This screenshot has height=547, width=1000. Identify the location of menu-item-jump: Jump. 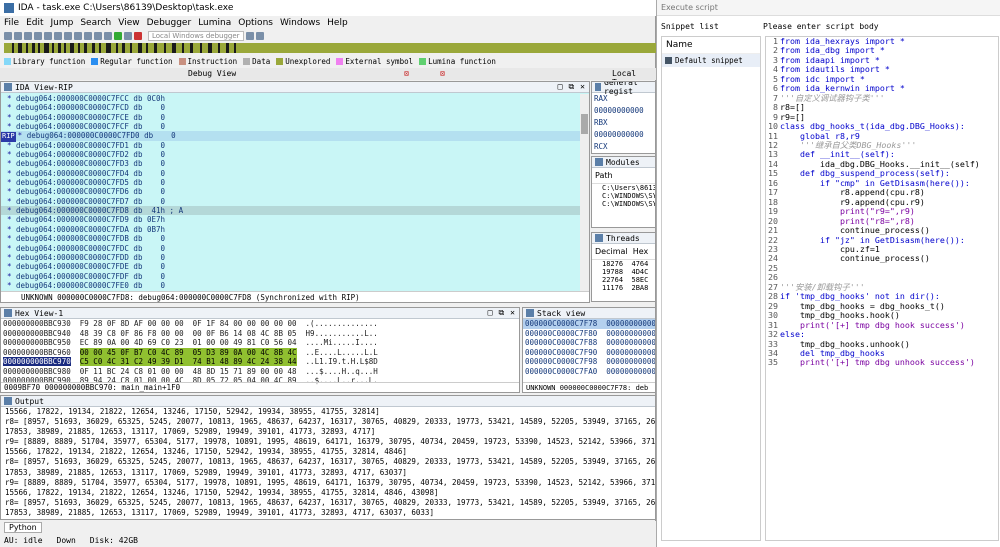
(62, 23).